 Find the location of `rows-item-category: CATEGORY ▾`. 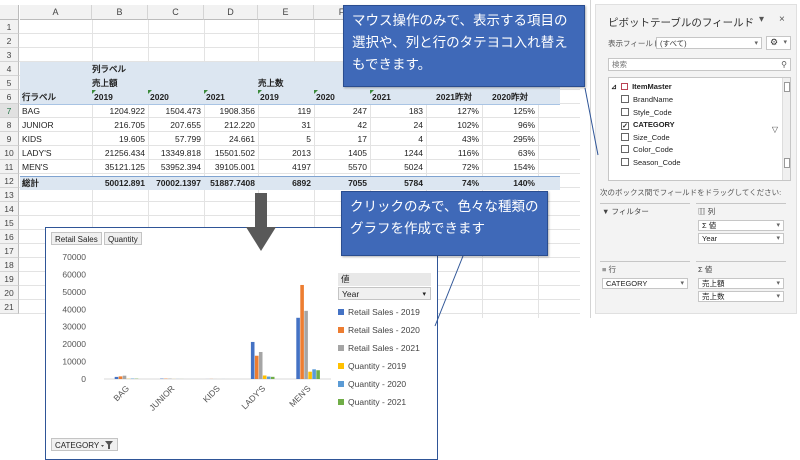

rows-item-category: CATEGORY ▾ is located at coordinates (645, 283).